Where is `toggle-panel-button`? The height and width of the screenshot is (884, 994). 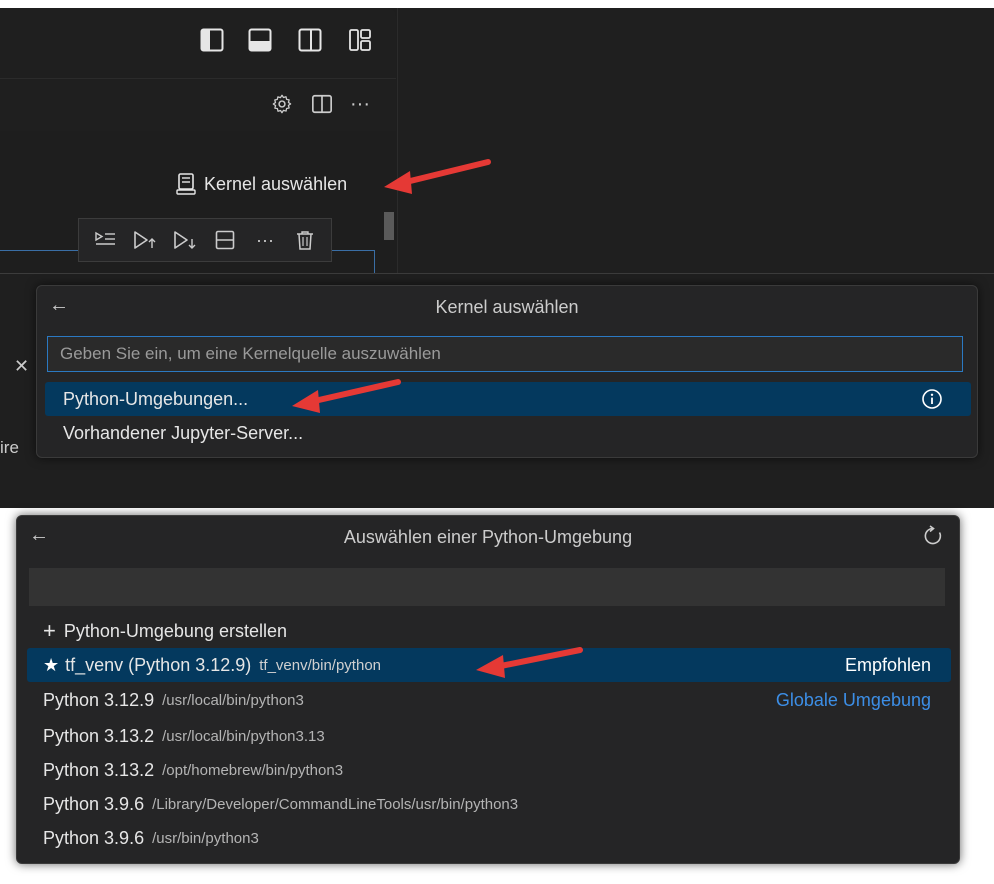 toggle-panel-button is located at coordinates (260, 40).